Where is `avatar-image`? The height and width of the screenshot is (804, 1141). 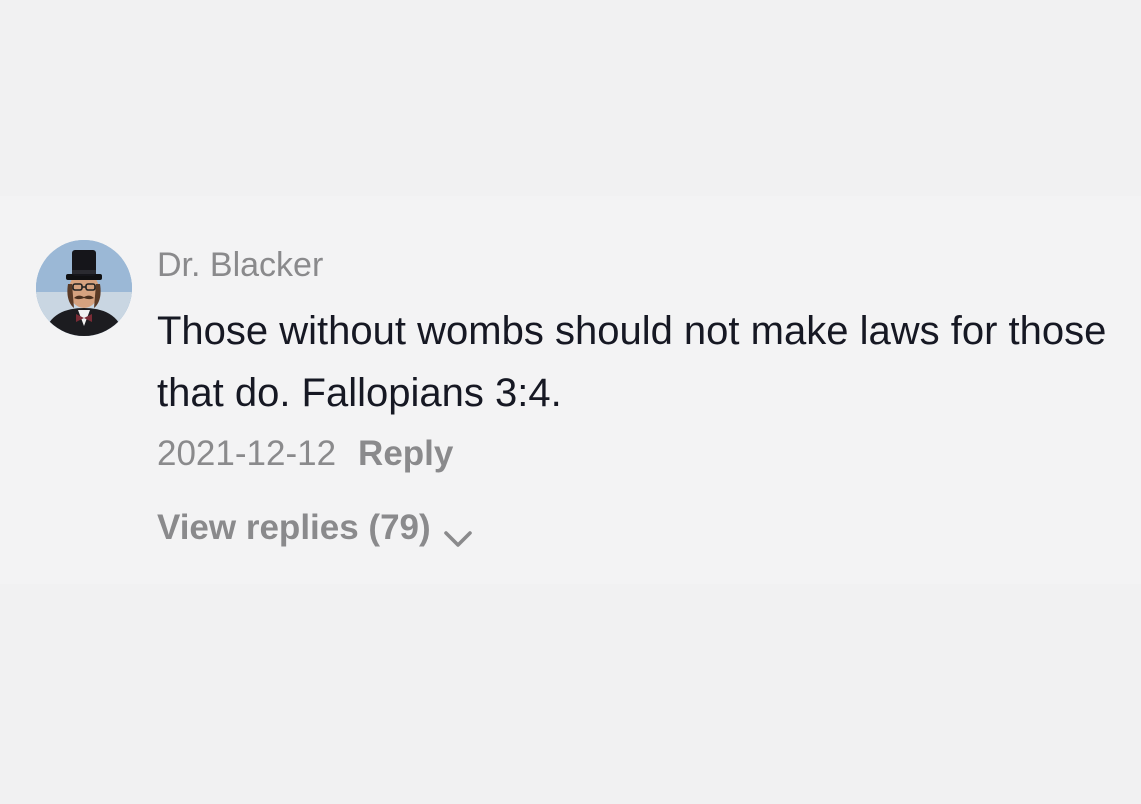 avatar-image is located at coordinates (84, 288).